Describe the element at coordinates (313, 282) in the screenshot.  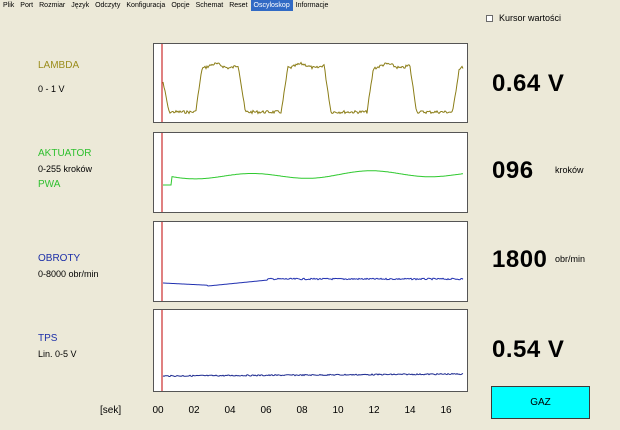
I see `obroty-trace` at that location.